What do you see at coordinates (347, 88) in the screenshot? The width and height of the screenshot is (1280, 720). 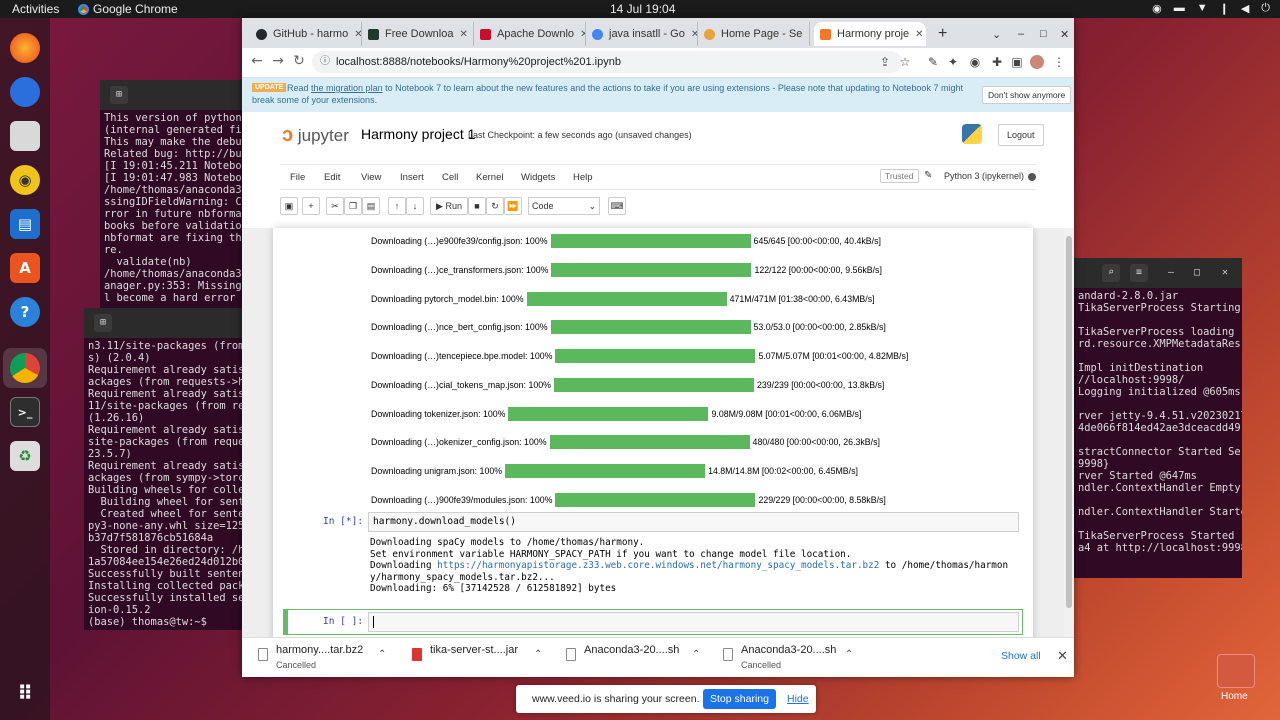 I see `migration-plan-link: the migration plan` at bounding box center [347, 88].